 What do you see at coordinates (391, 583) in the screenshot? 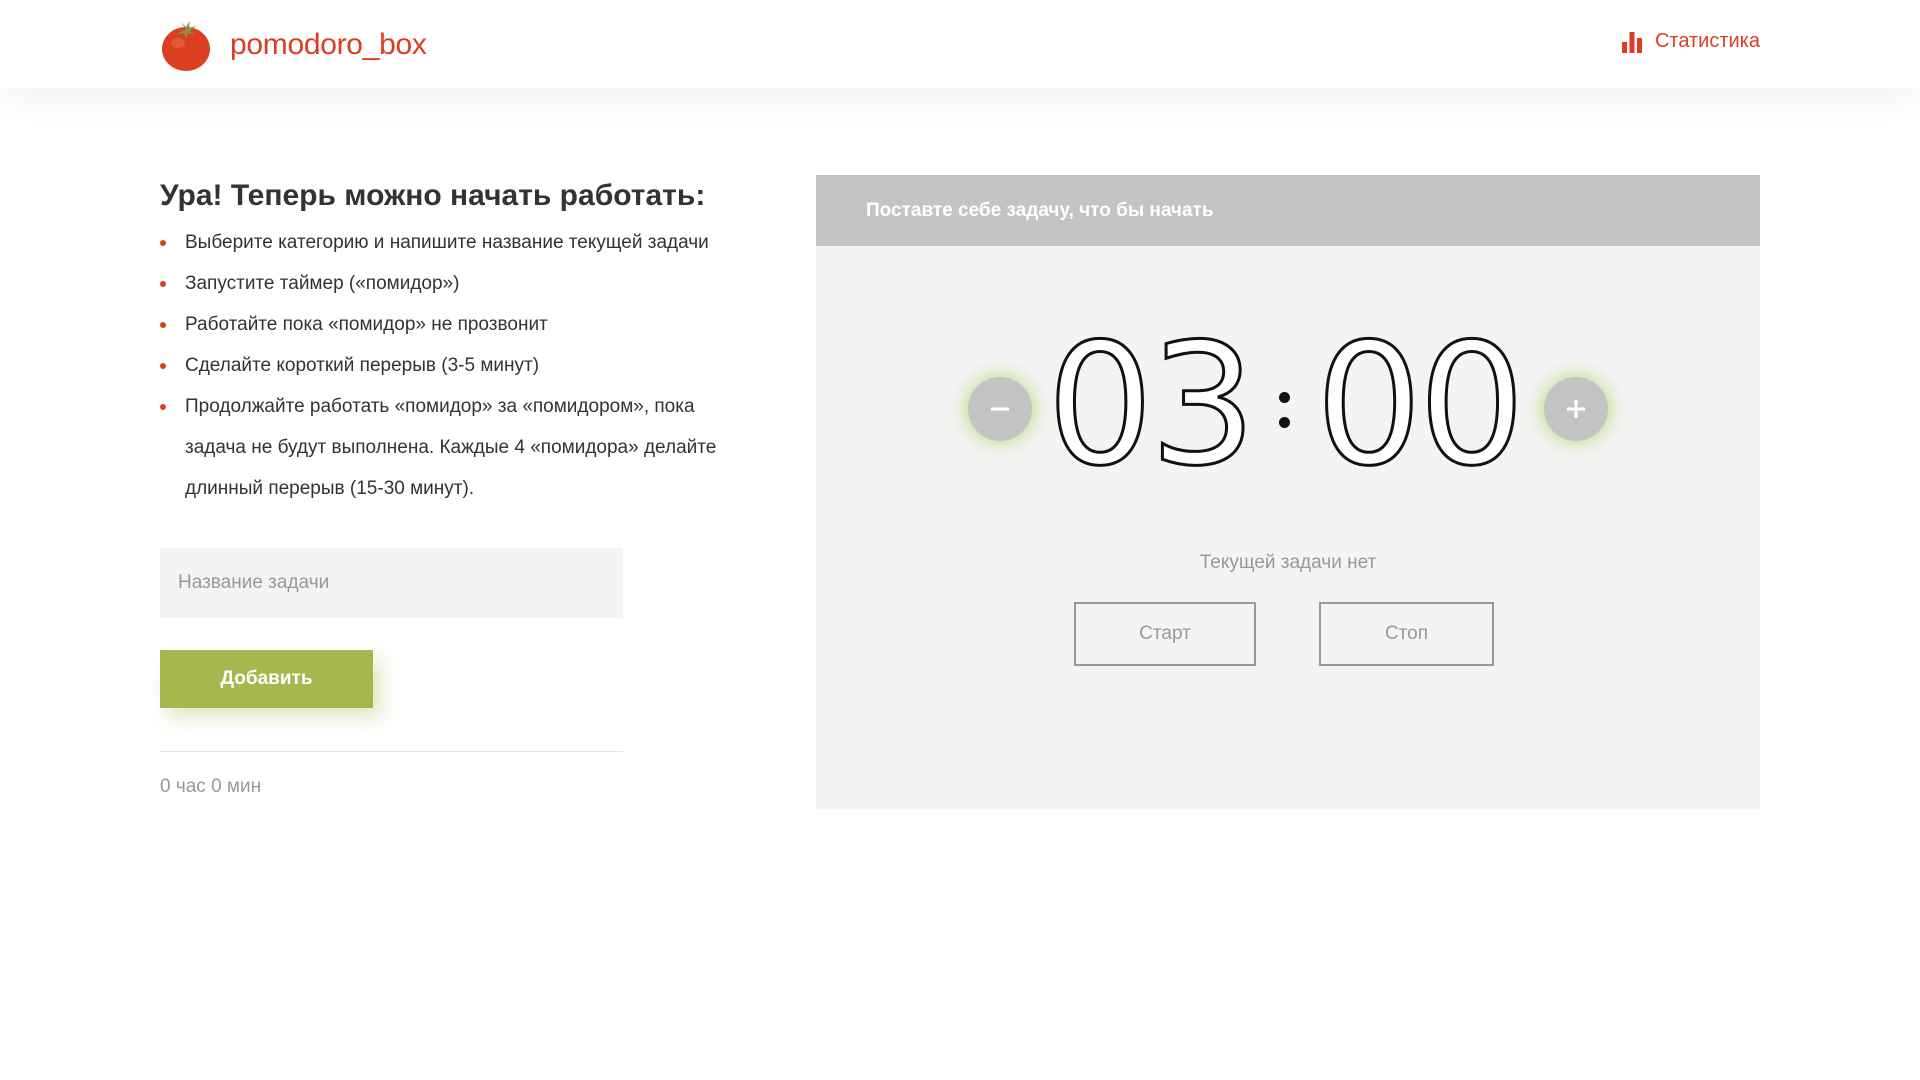
I see `task-name-input` at bounding box center [391, 583].